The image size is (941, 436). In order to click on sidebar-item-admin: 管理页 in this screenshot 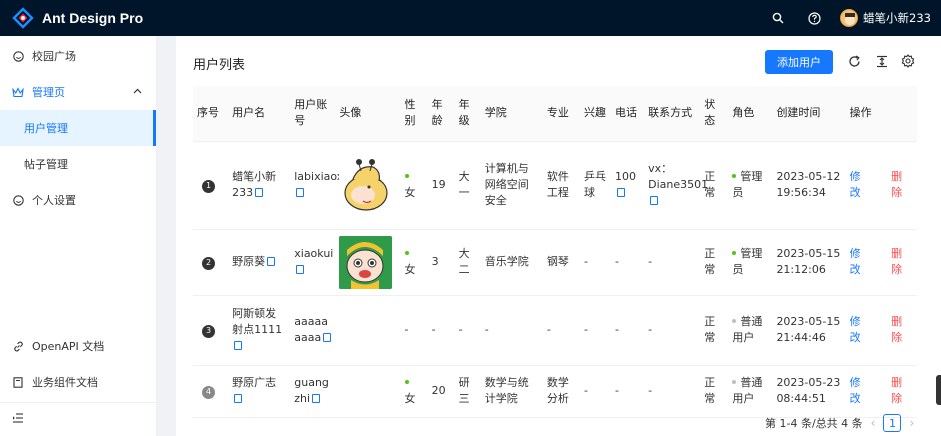, I will do `click(78, 92)`.